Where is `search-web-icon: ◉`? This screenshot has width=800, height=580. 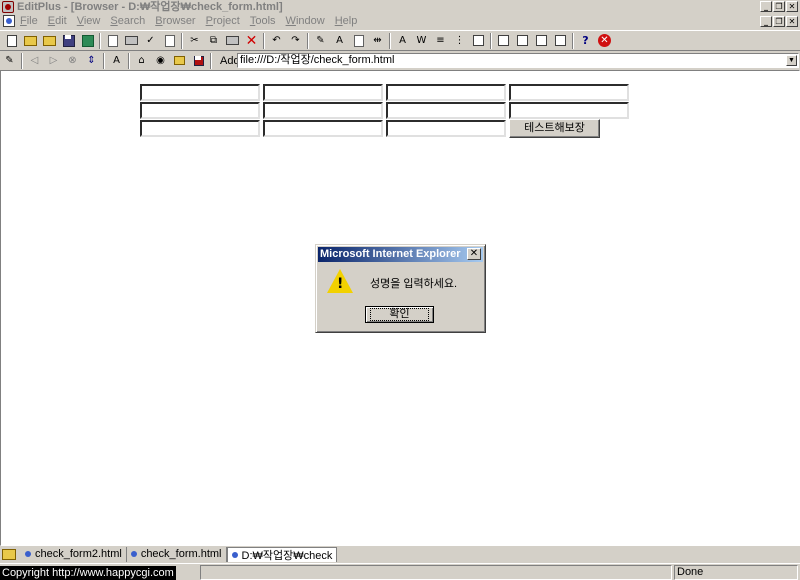
search-web-icon: ◉ is located at coordinates (160, 60).